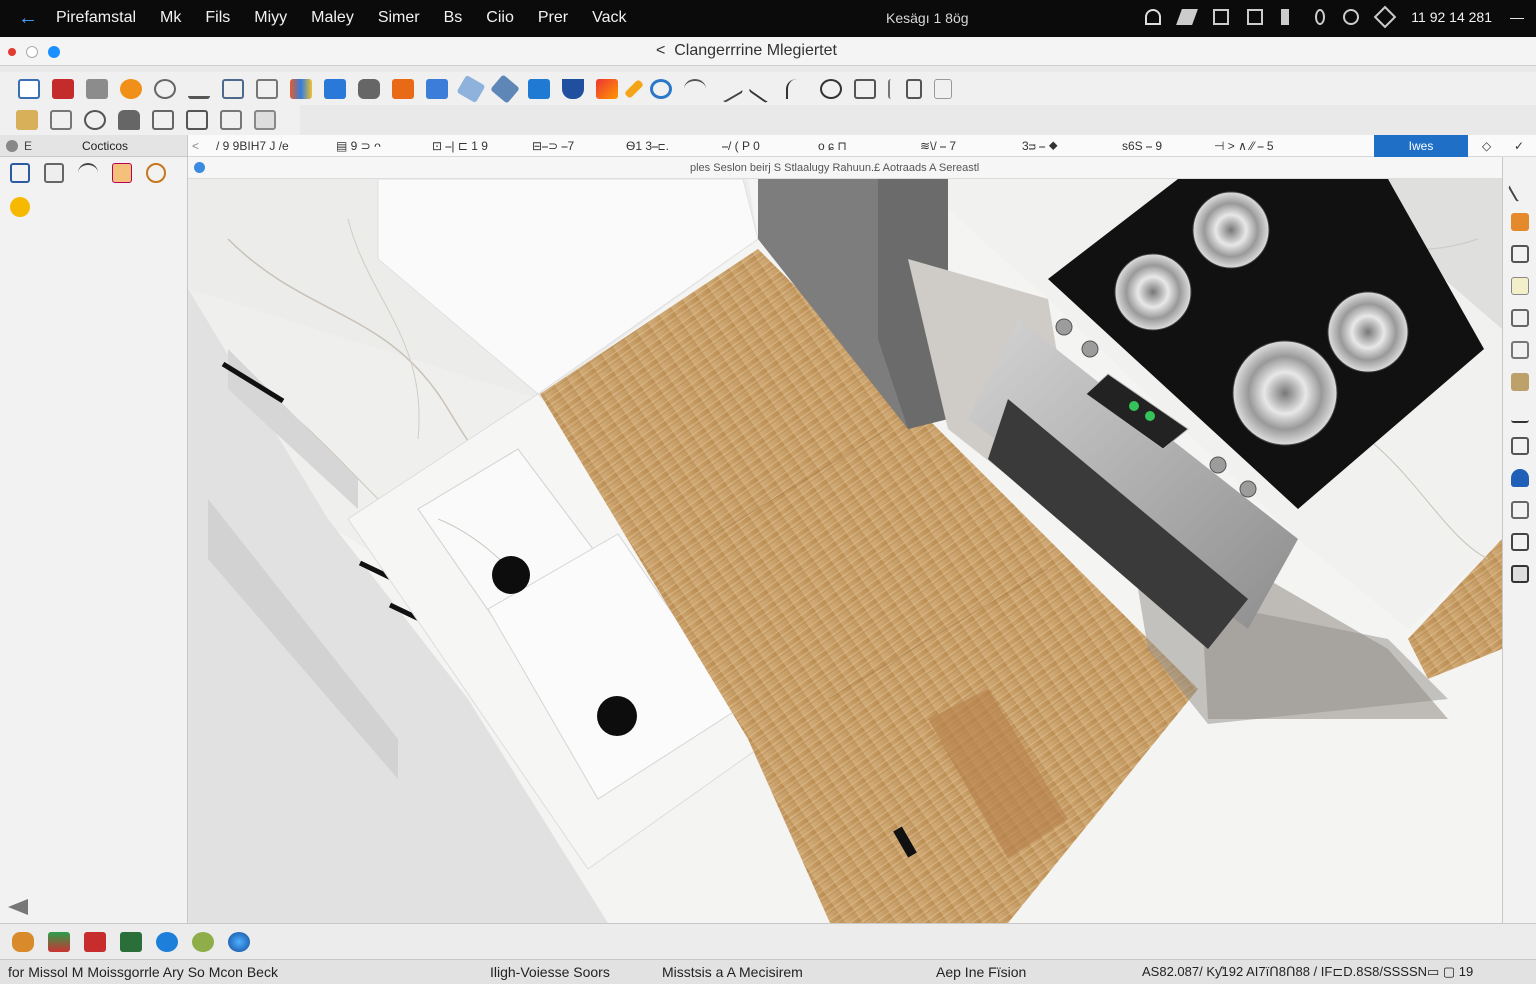 The width and height of the screenshot is (1536, 984). Describe the element at coordinates (831, 88) in the screenshot. I see `circle-tool-icon` at that location.